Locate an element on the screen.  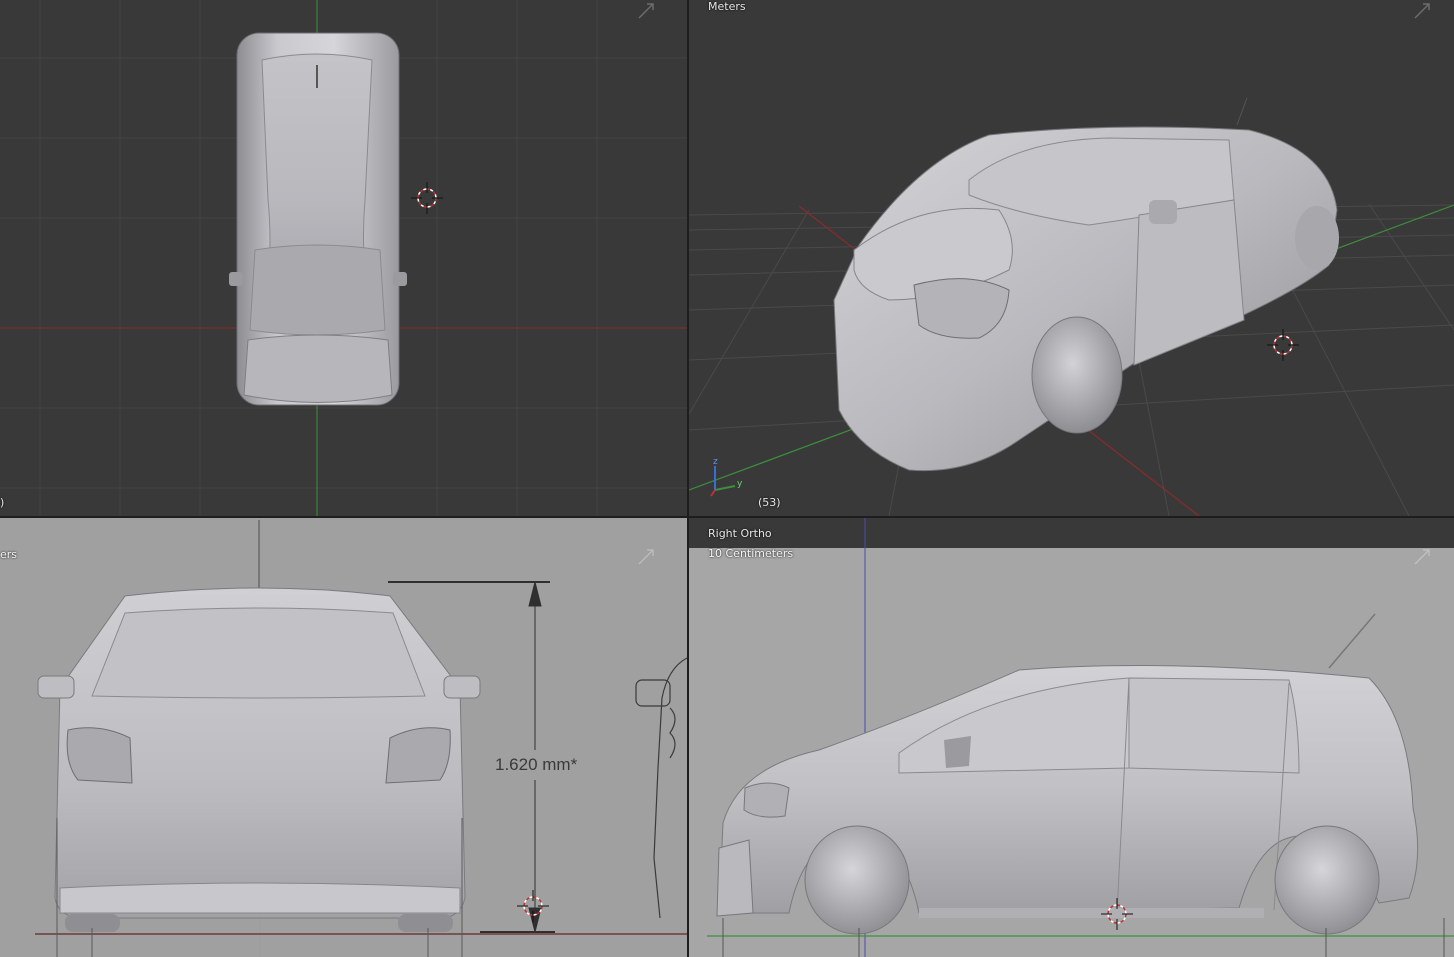
axis-label-y: y is located at coordinates (740, 484).